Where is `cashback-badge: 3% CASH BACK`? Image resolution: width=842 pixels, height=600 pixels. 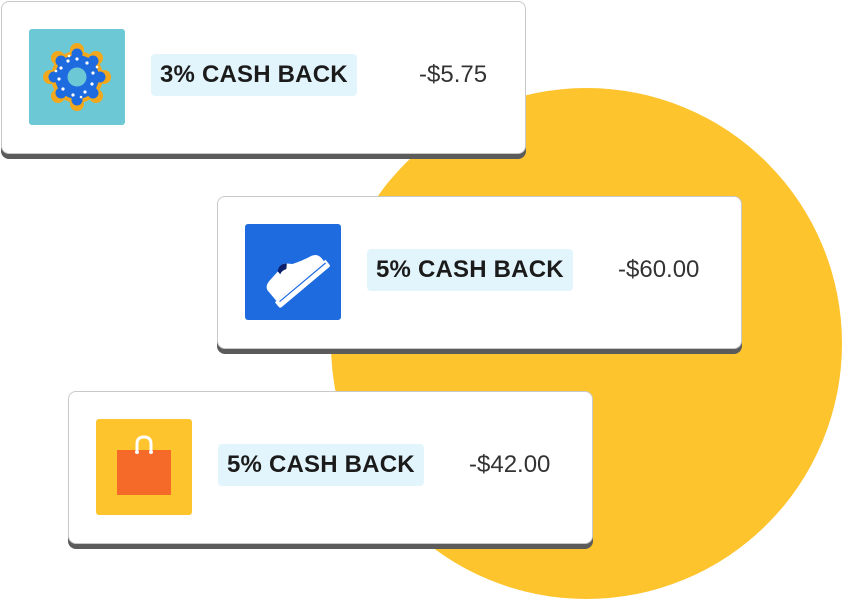
cashback-badge: 3% CASH BACK is located at coordinates (254, 75).